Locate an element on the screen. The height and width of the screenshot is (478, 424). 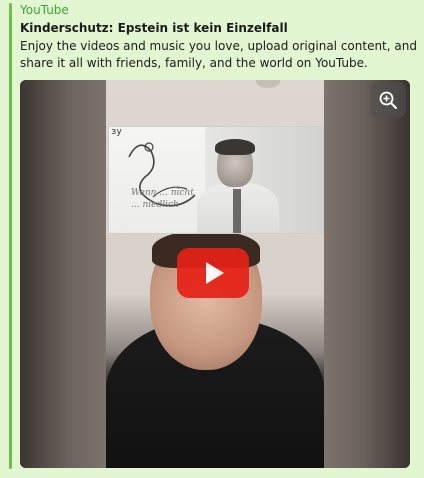
accent-bar is located at coordinates (10, 236).